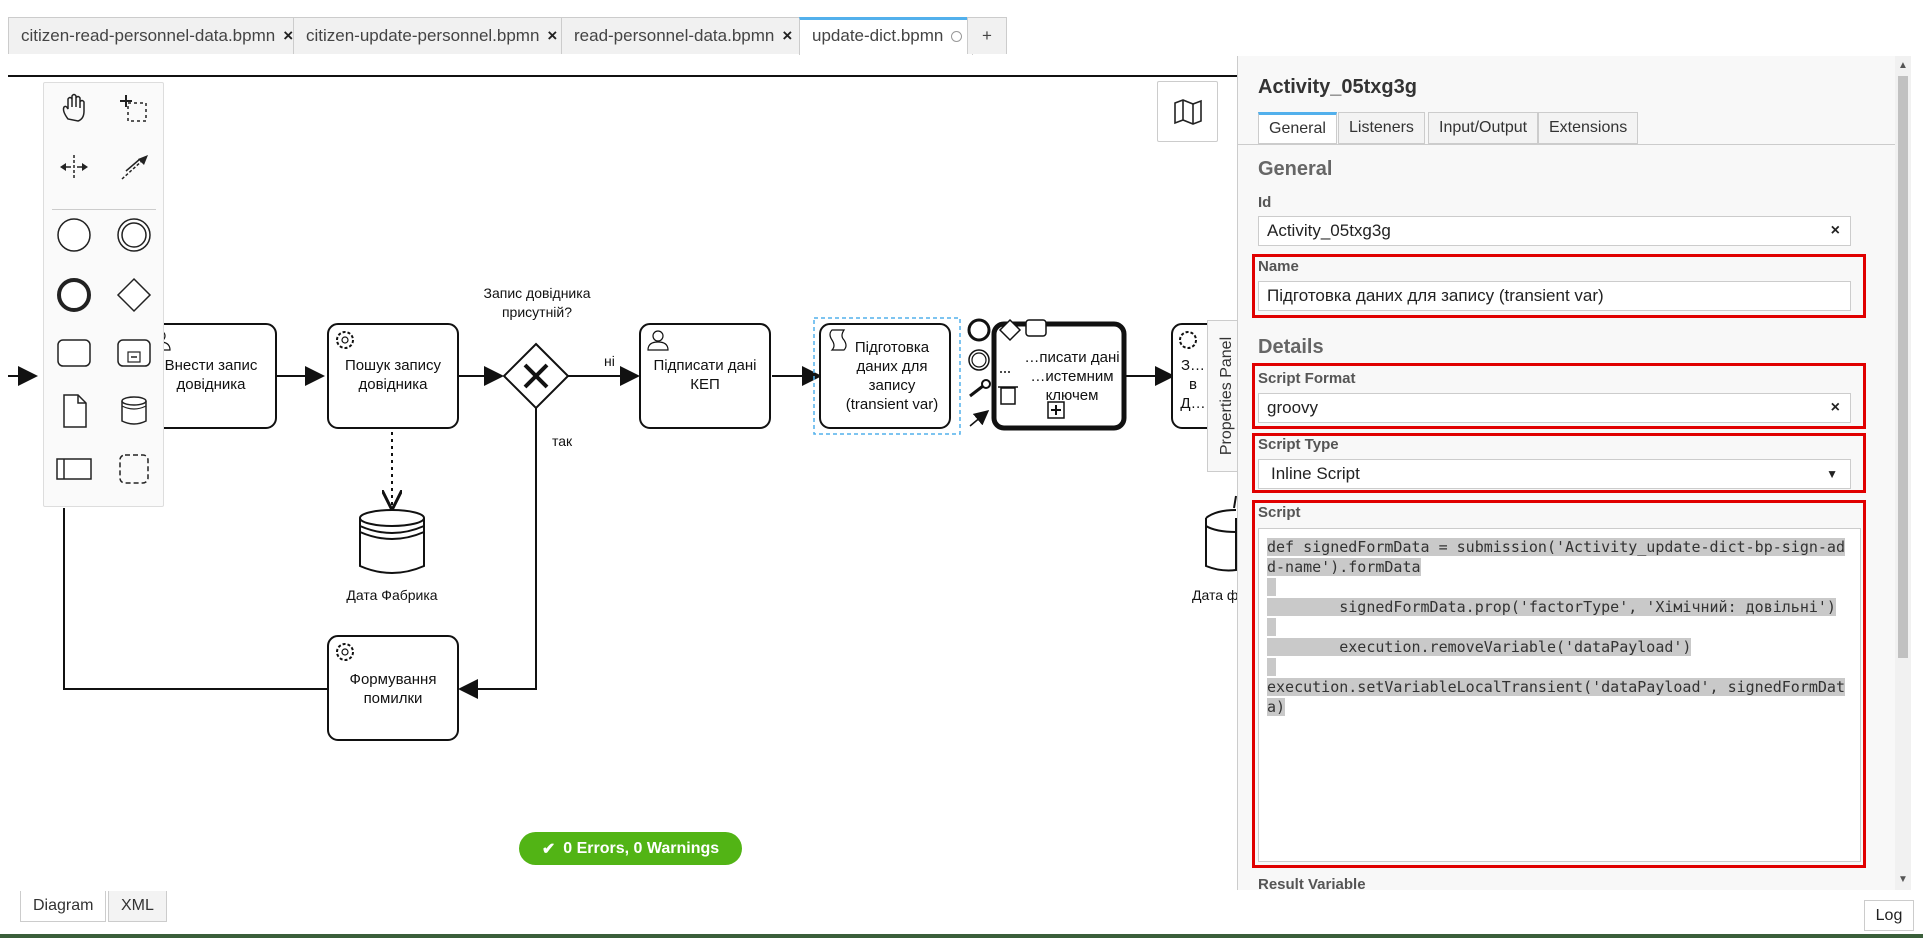 This screenshot has width=1923, height=938. Describe the element at coordinates (961, 914) in the screenshot. I see `bottom-bar: Diagram XML Log` at that location.